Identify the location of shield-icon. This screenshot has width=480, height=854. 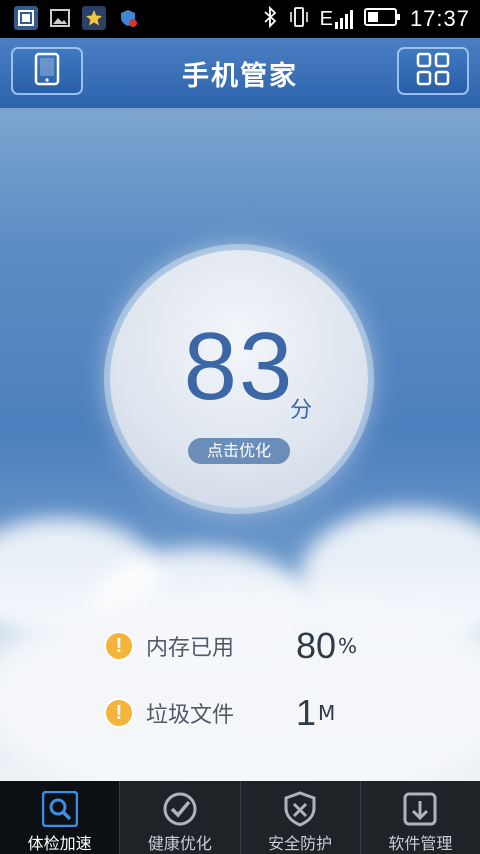
(300, 809).